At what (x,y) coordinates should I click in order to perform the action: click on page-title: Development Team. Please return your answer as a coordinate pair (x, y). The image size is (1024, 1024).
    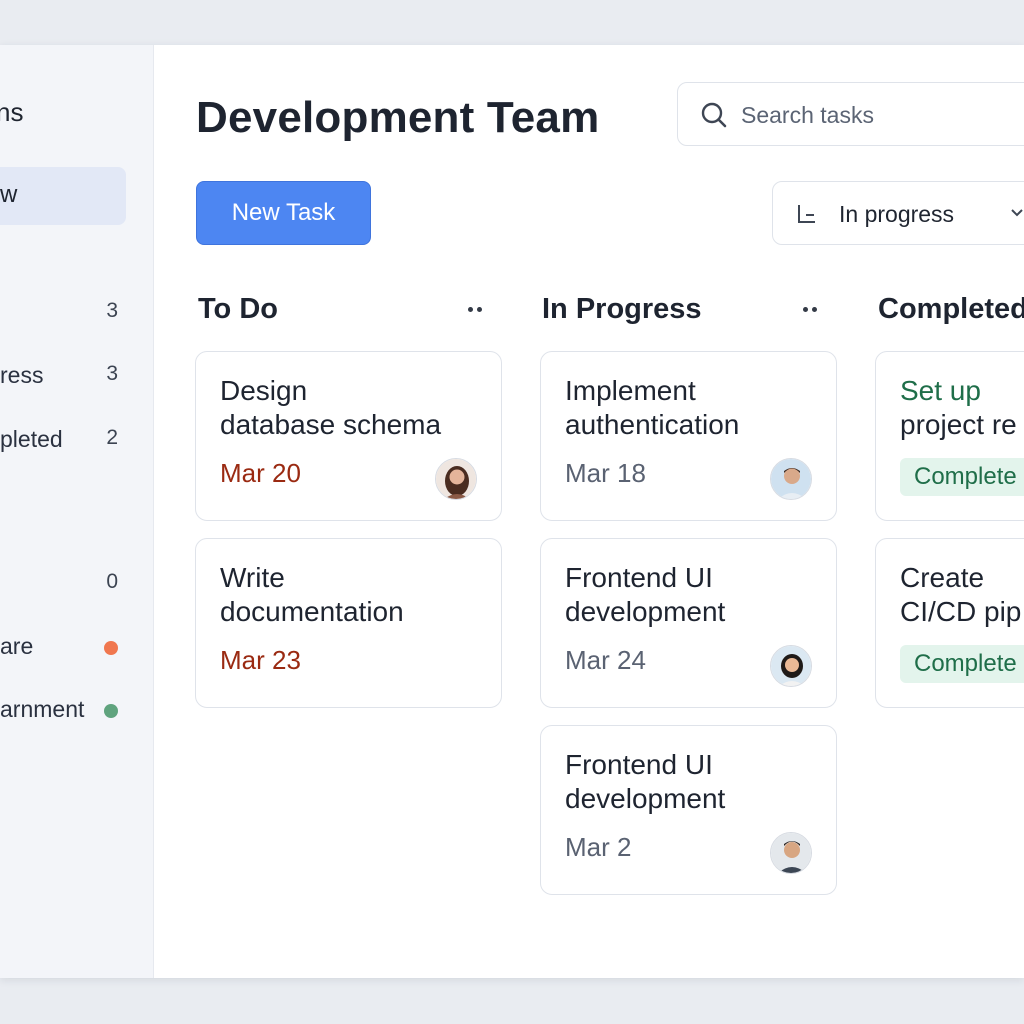
    Looking at the image, I should click on (398, 117).